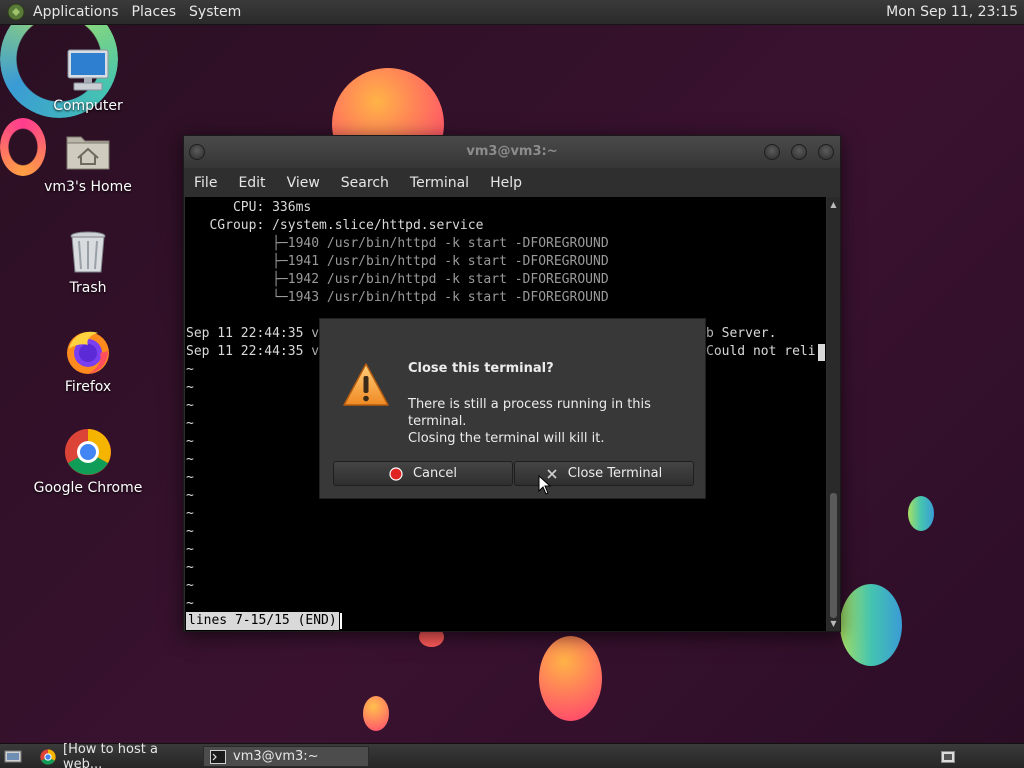 The width and height of the screenshot is (1024, 768). What do you see at coordinates (88, 488) in the screenshot?
I see `desktop-icon-label: Google Chrome` at bounding box center [88, 488].